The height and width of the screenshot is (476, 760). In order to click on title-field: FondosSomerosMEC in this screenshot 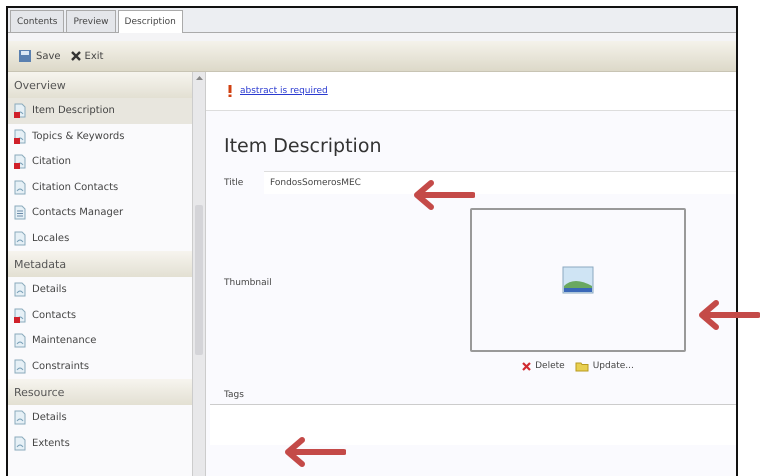, I will do `click(500, 182)`.